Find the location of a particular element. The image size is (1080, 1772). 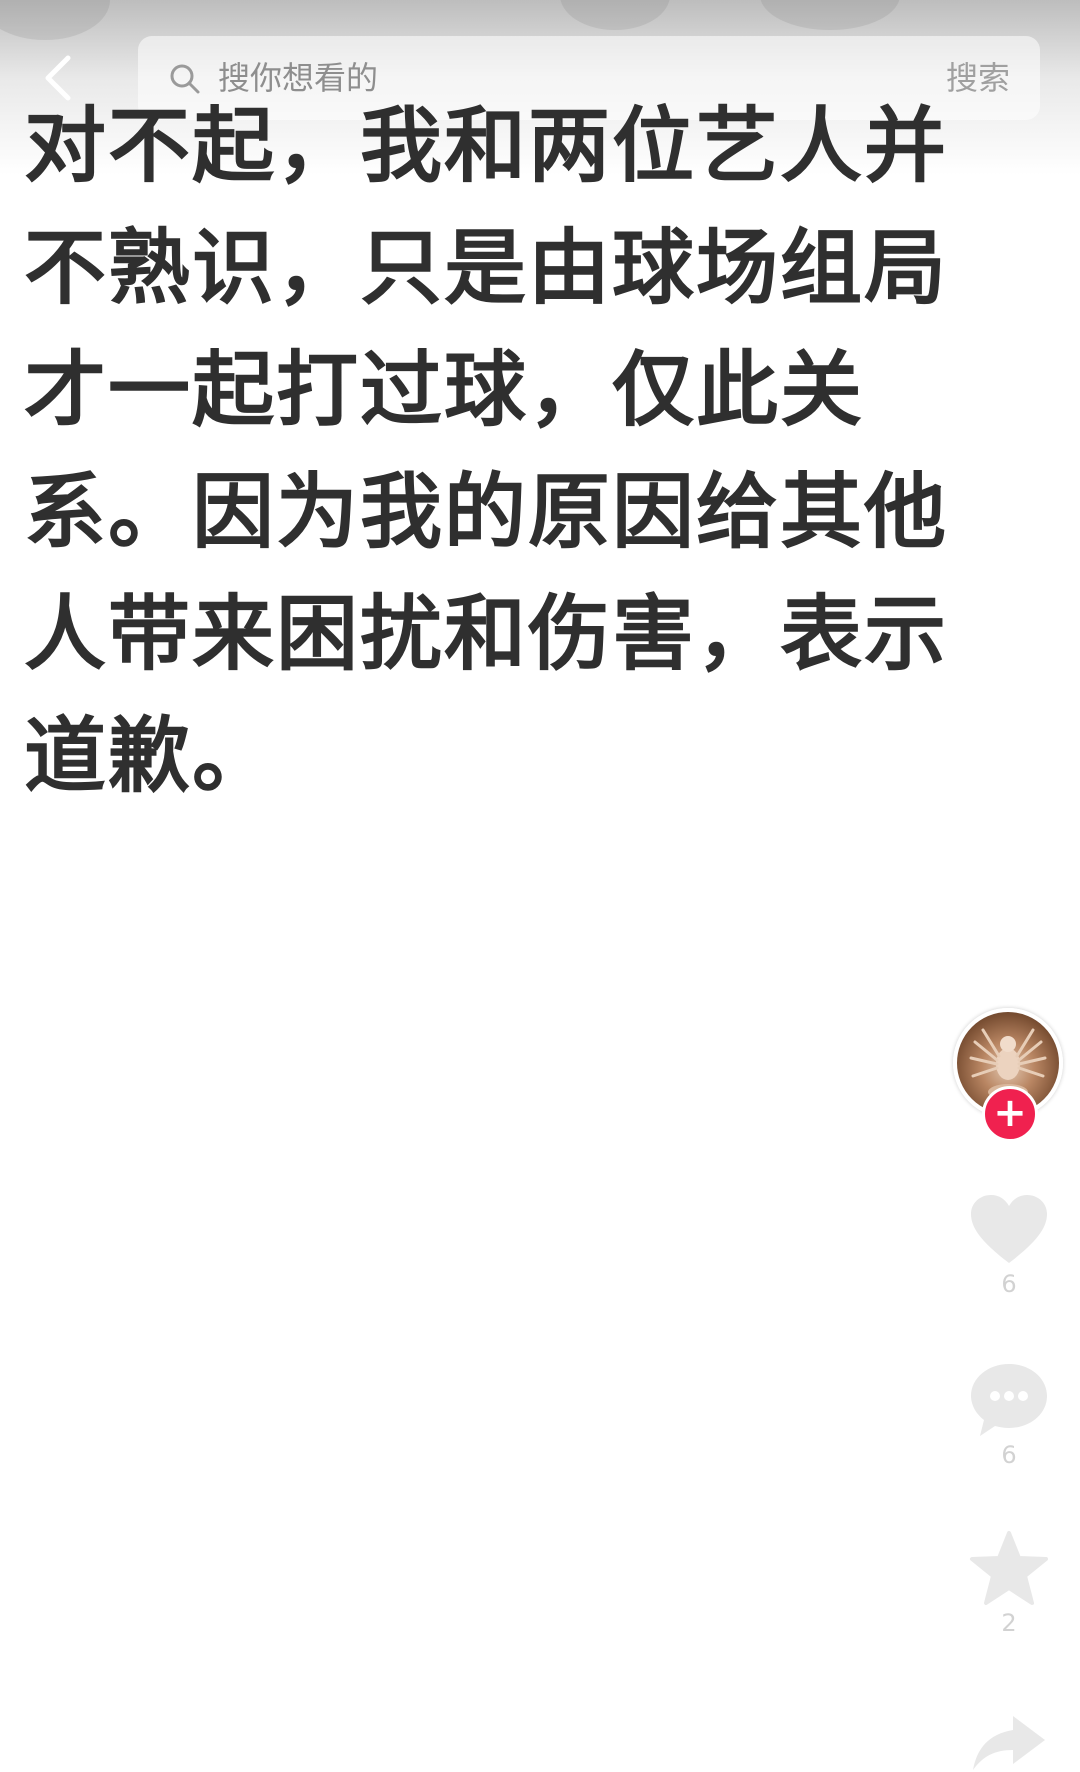

favorite-button: 2 is located at coordinates (1009, 1584).